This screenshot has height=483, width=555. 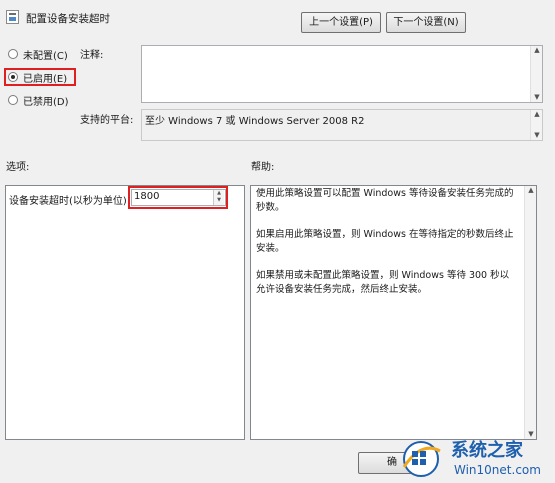 I want to click on help-paragraph-2: 如果启用此策略设置，则 Windows 在等待指定的秒数后终止安装。, so click(x=385, y=241).